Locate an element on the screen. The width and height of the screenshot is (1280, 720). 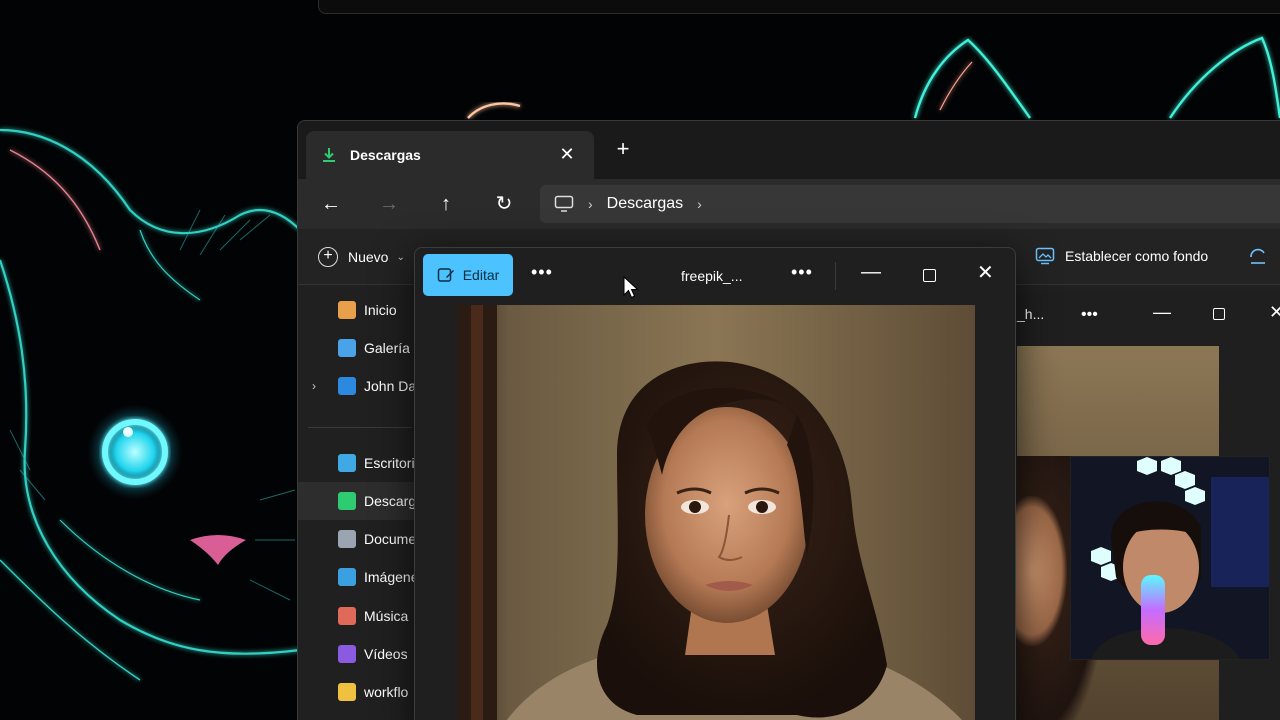
pictures-icon is located at coordinates (347, 577).